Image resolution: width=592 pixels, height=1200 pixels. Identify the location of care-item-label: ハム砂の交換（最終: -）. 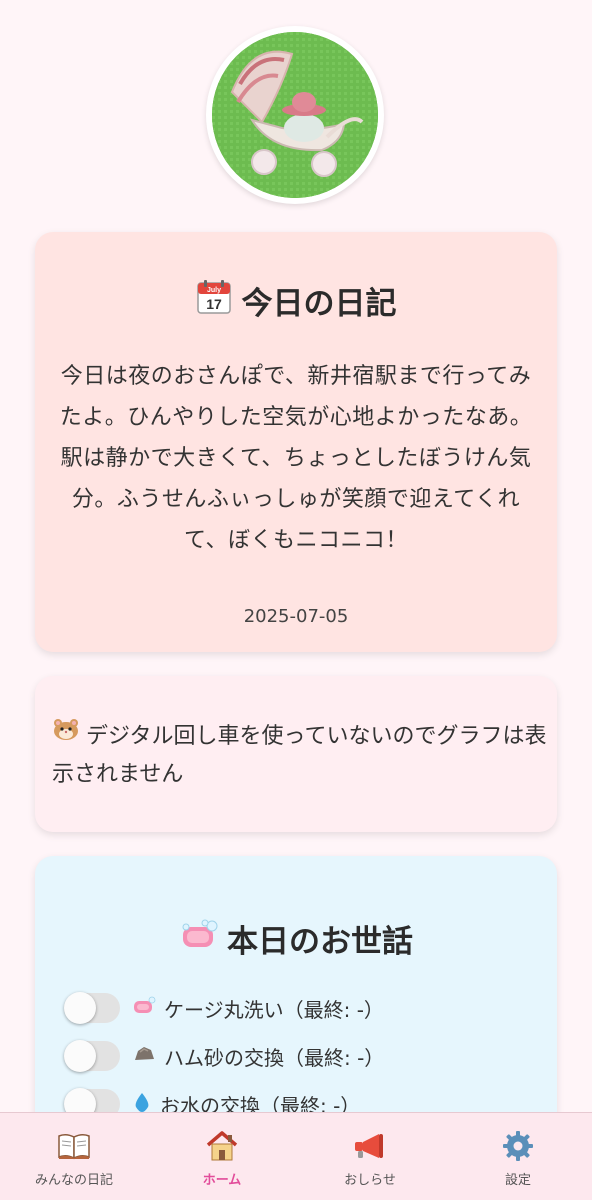
(274, 1057).